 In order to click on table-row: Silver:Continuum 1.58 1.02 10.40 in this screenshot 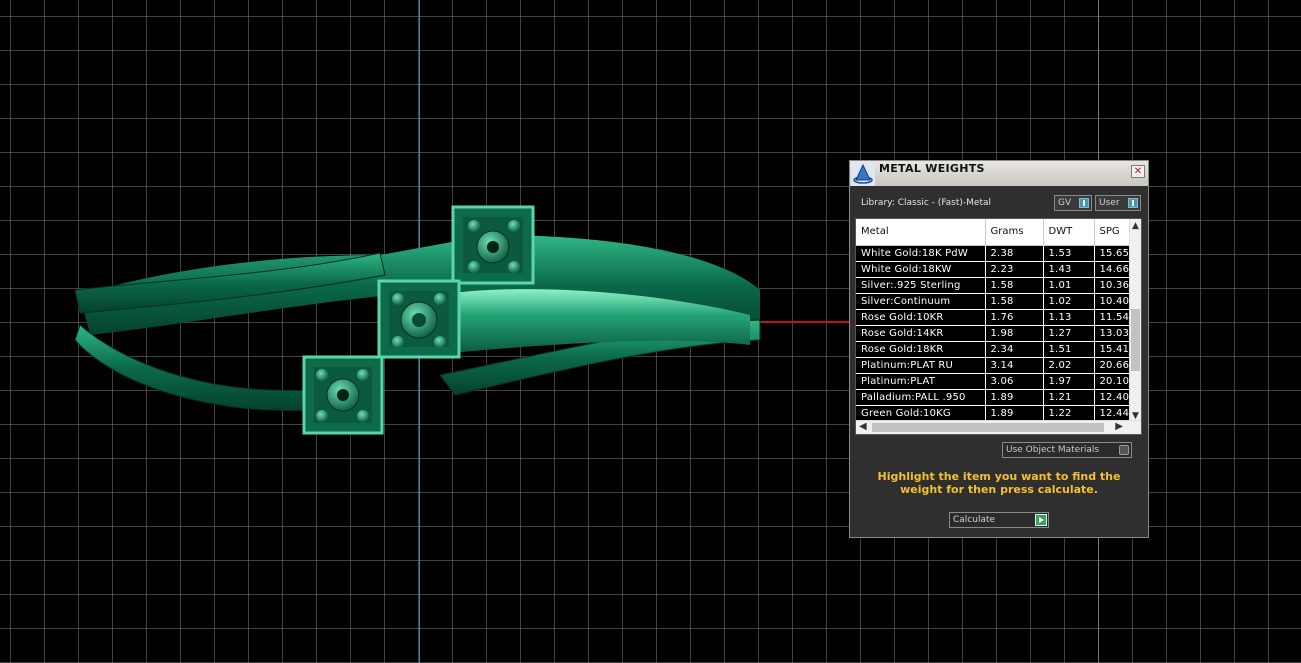, I will do `click(995, 301)`.